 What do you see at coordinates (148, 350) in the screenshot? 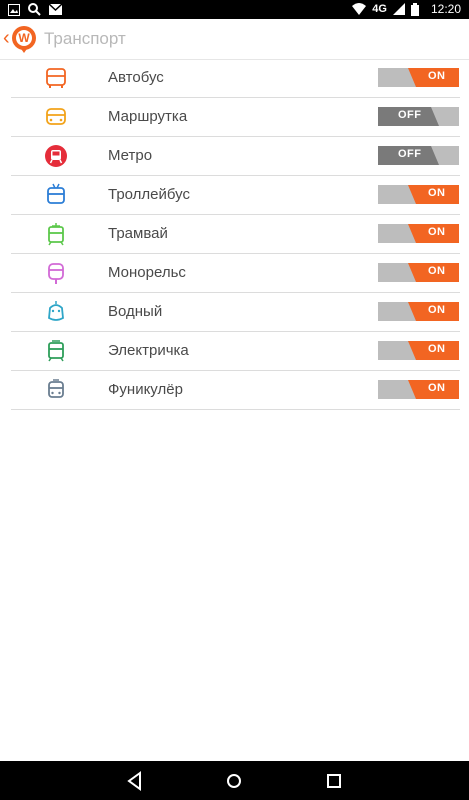
I see `transport-label: Электричка` at bounding box center [148, 350].